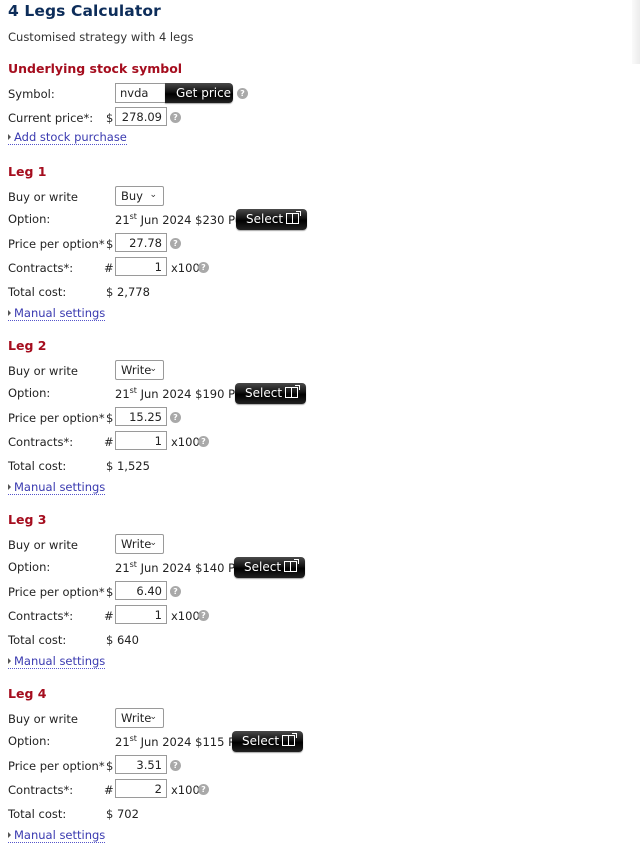  What do you see at coordinates (95, 68) in the screenshot?
I see `underlying-section-title: Underlying stock symbol` at bounding box center [95, 68].